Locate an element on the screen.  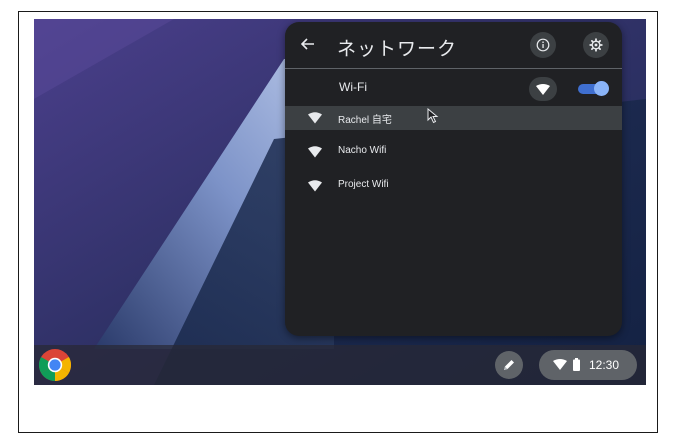
gear-icon is located at coordinates (596, 45).